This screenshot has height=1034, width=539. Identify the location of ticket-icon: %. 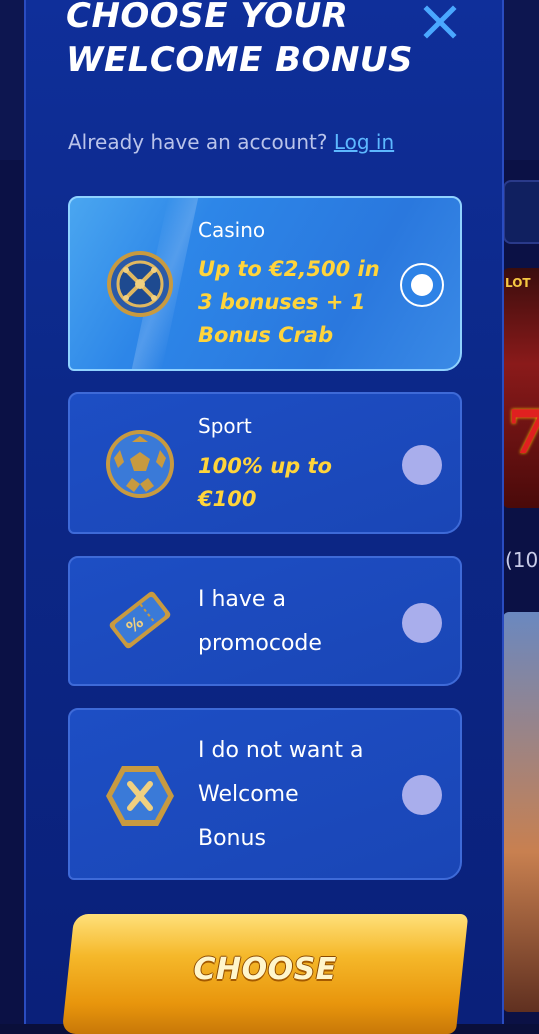
(140, 620).